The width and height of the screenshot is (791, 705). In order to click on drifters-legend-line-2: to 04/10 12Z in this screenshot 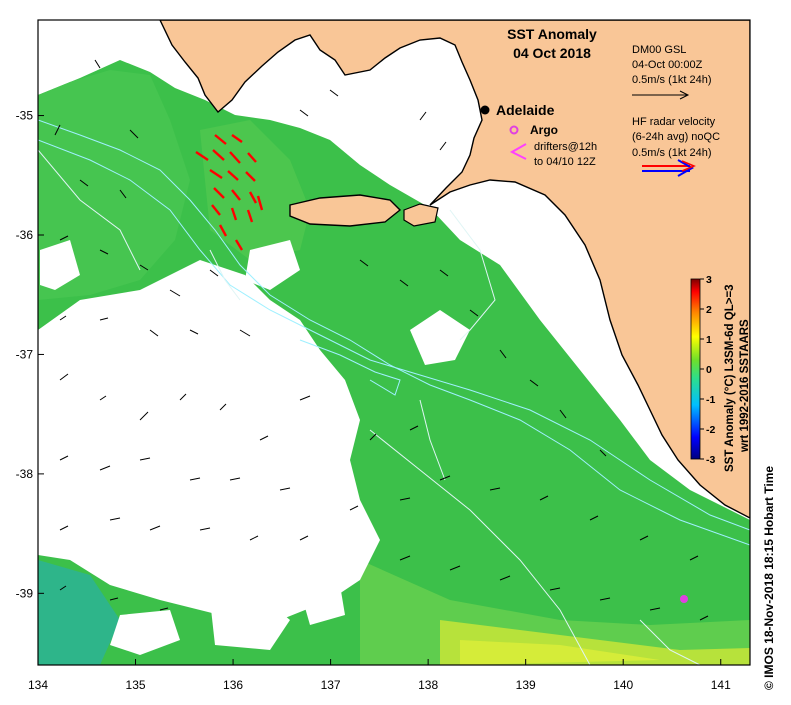, I will do `click(565, 162)`.